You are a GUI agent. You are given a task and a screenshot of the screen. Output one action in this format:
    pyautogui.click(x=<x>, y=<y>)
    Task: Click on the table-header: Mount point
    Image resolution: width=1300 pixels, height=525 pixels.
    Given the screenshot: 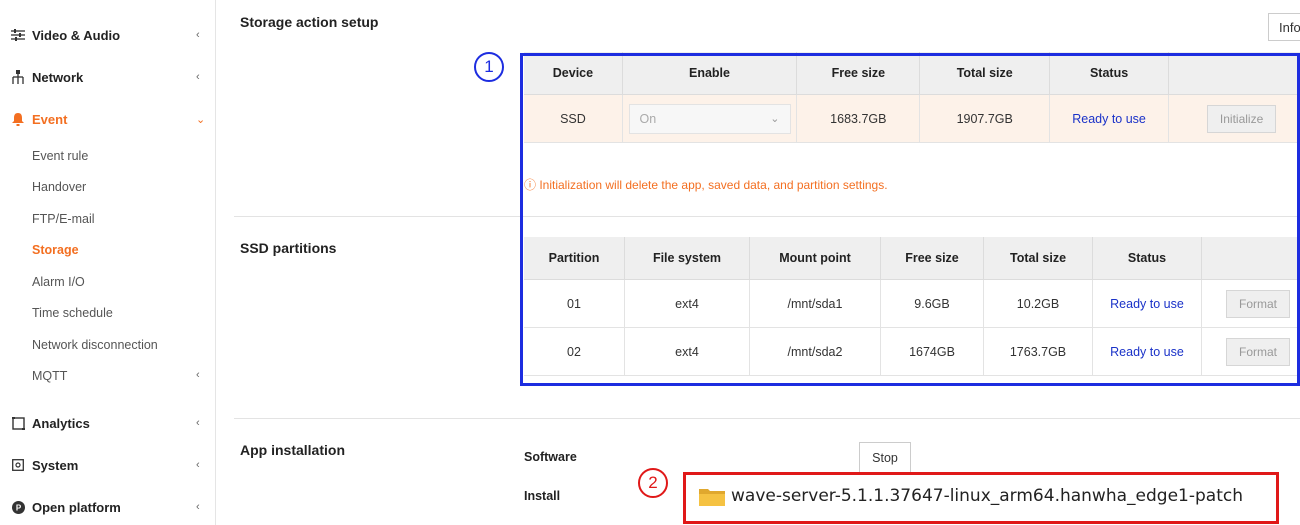 What is the action you would take?
    pyautogui.click(x=815, y=258)
    